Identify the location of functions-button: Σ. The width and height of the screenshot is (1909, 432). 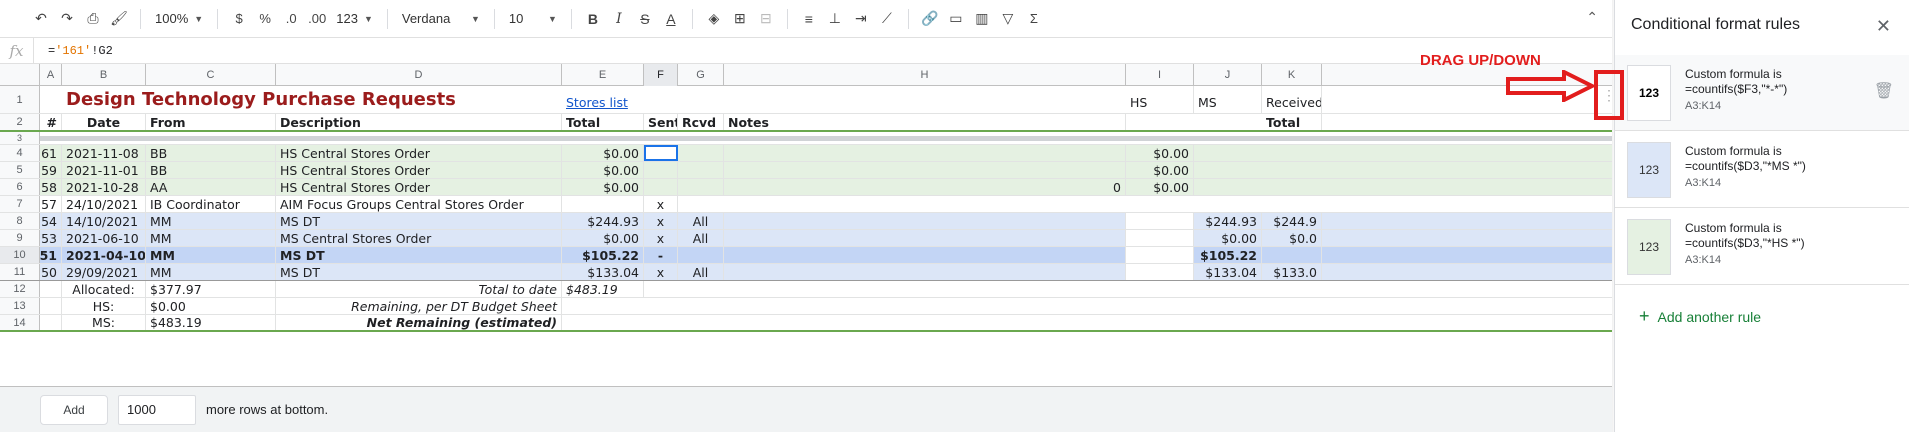
(1034, 19).